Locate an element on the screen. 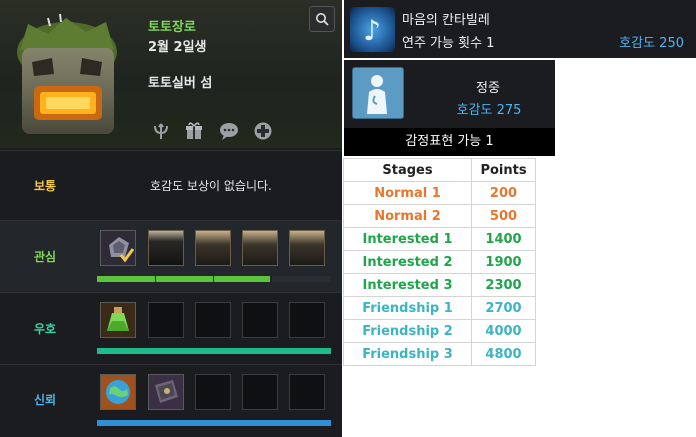 The width and height of the screenshot is (696, 437). points-cell: 200 is located at coordinates (503, 193).